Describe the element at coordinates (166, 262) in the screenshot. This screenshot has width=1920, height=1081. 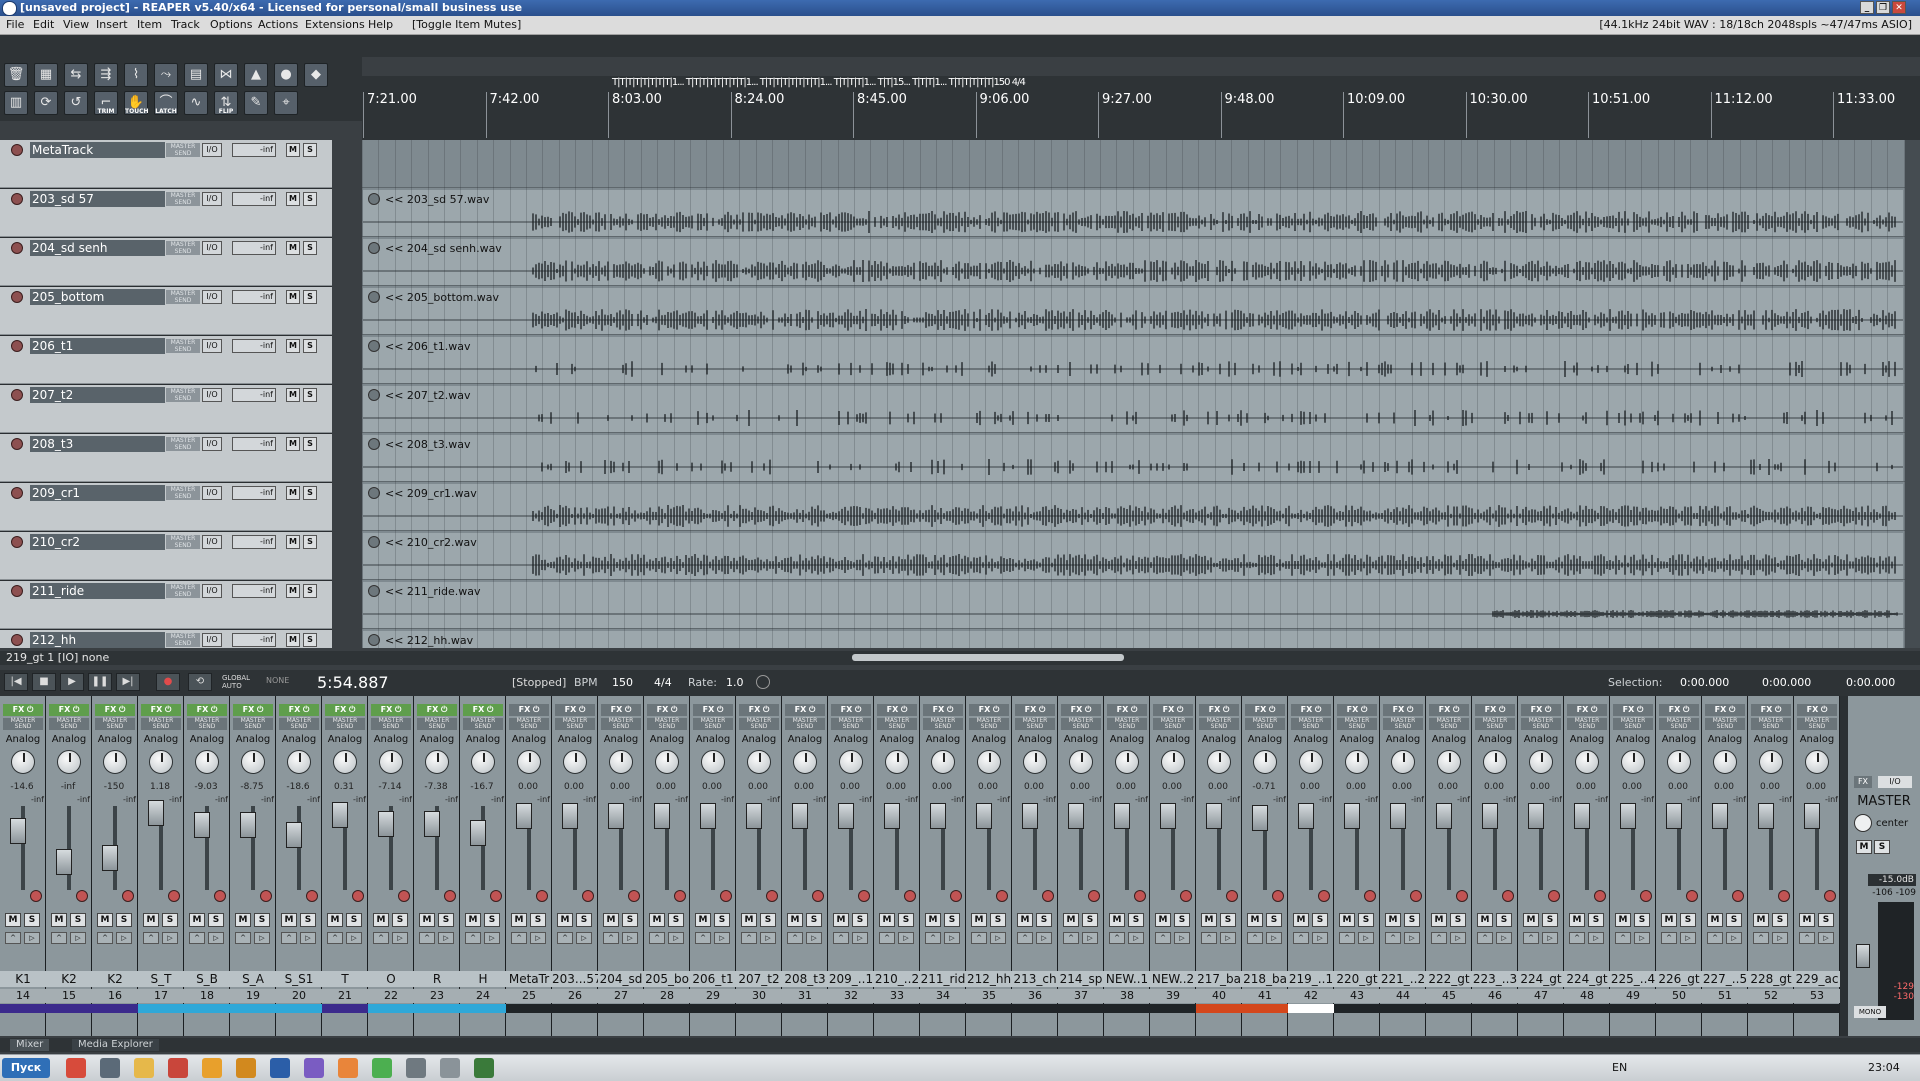
I see `track-header: 204_sd senh MASTER SEND I/O -inf M S` at that location.